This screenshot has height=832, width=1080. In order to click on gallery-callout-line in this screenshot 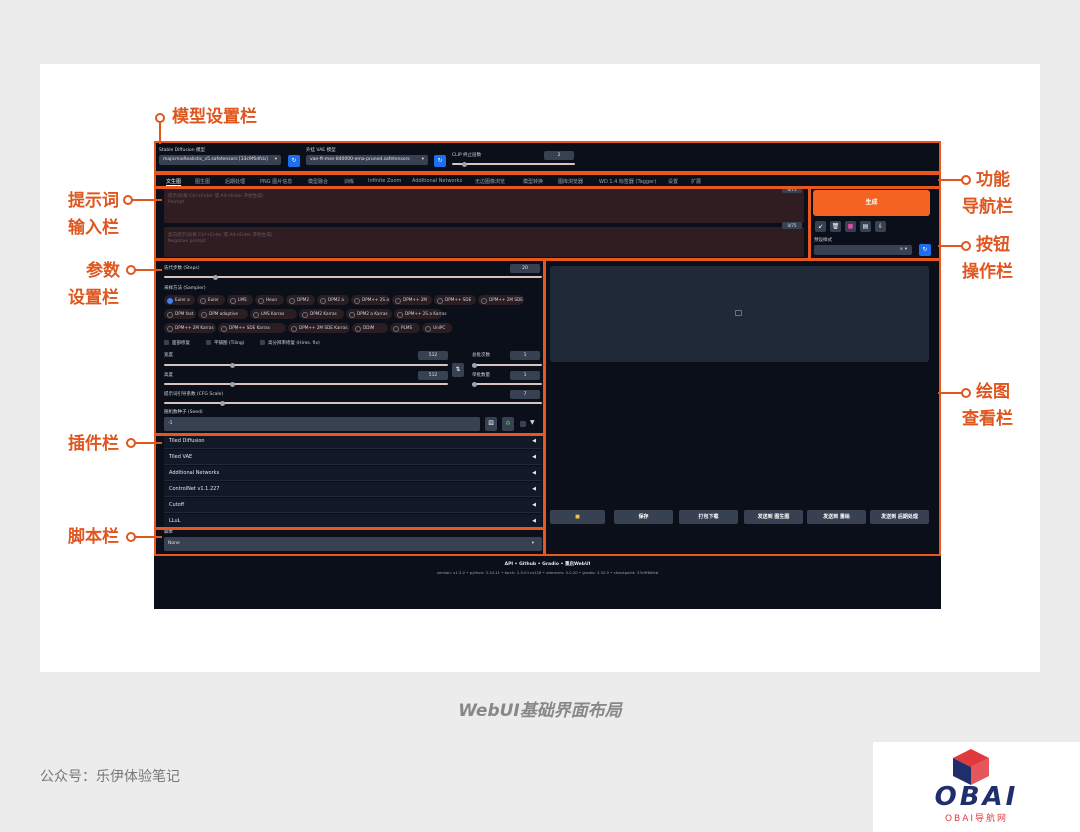, I will do `click(950, 393)`.